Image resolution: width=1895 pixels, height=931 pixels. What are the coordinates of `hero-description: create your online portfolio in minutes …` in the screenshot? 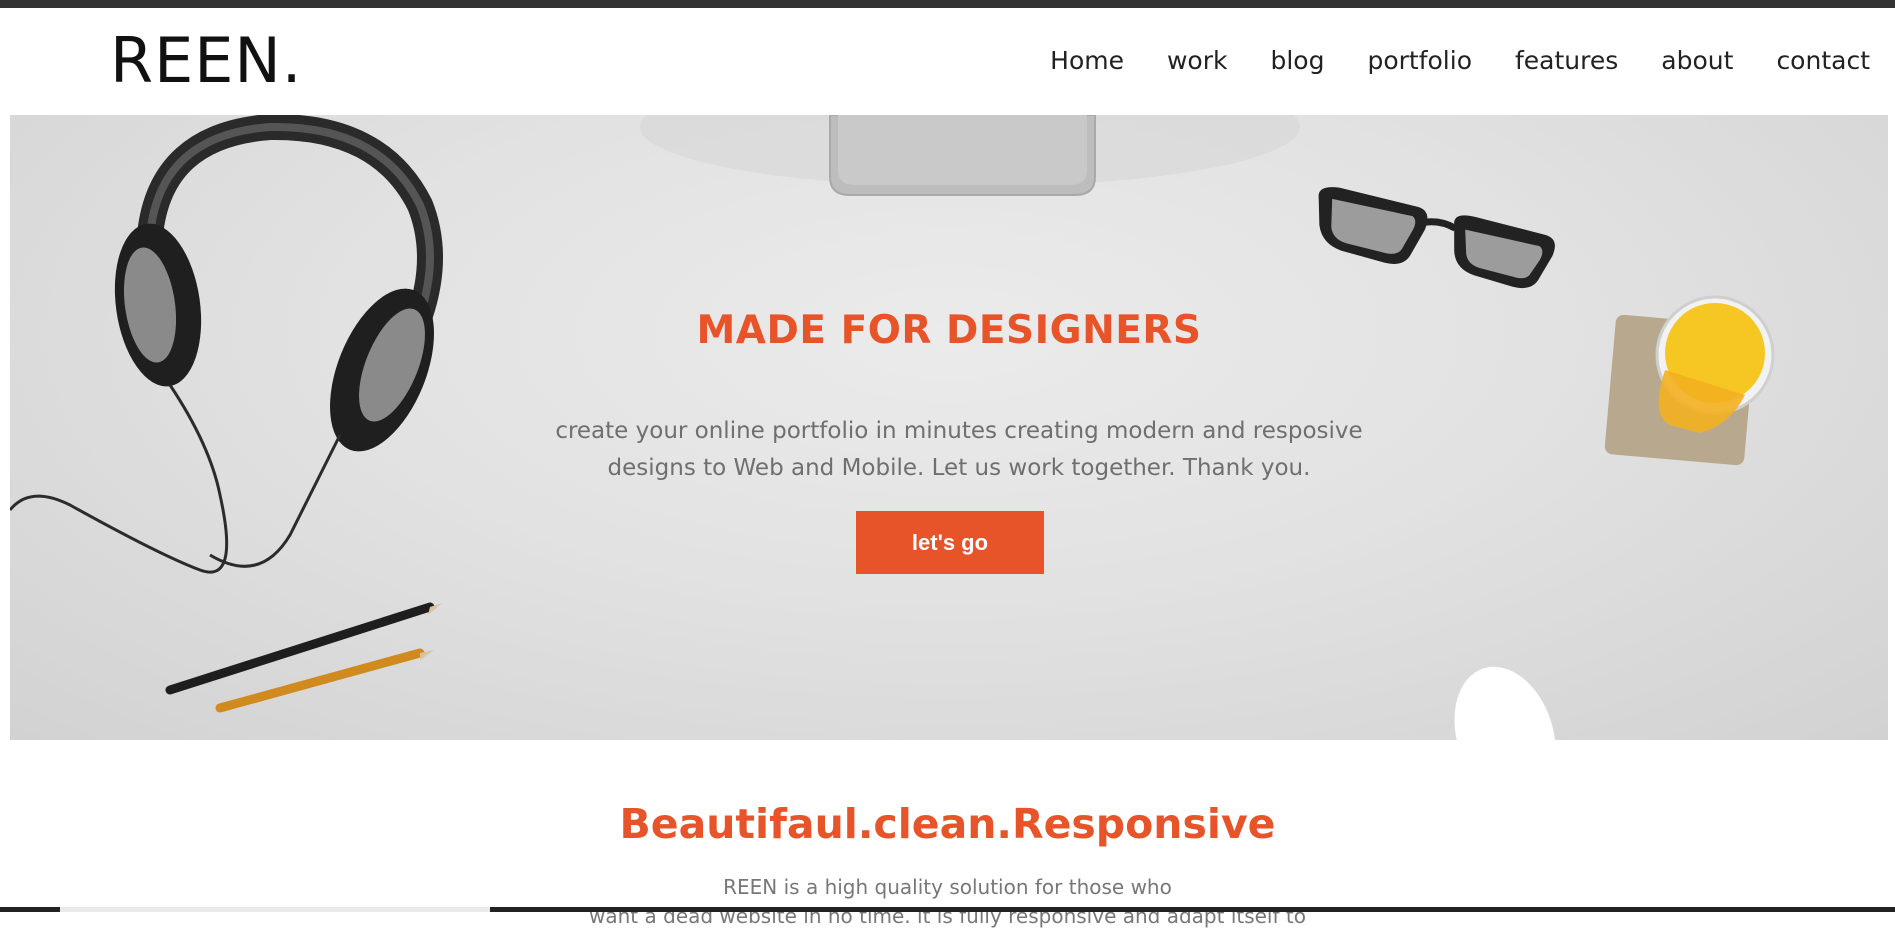 It's located at (959, 450).